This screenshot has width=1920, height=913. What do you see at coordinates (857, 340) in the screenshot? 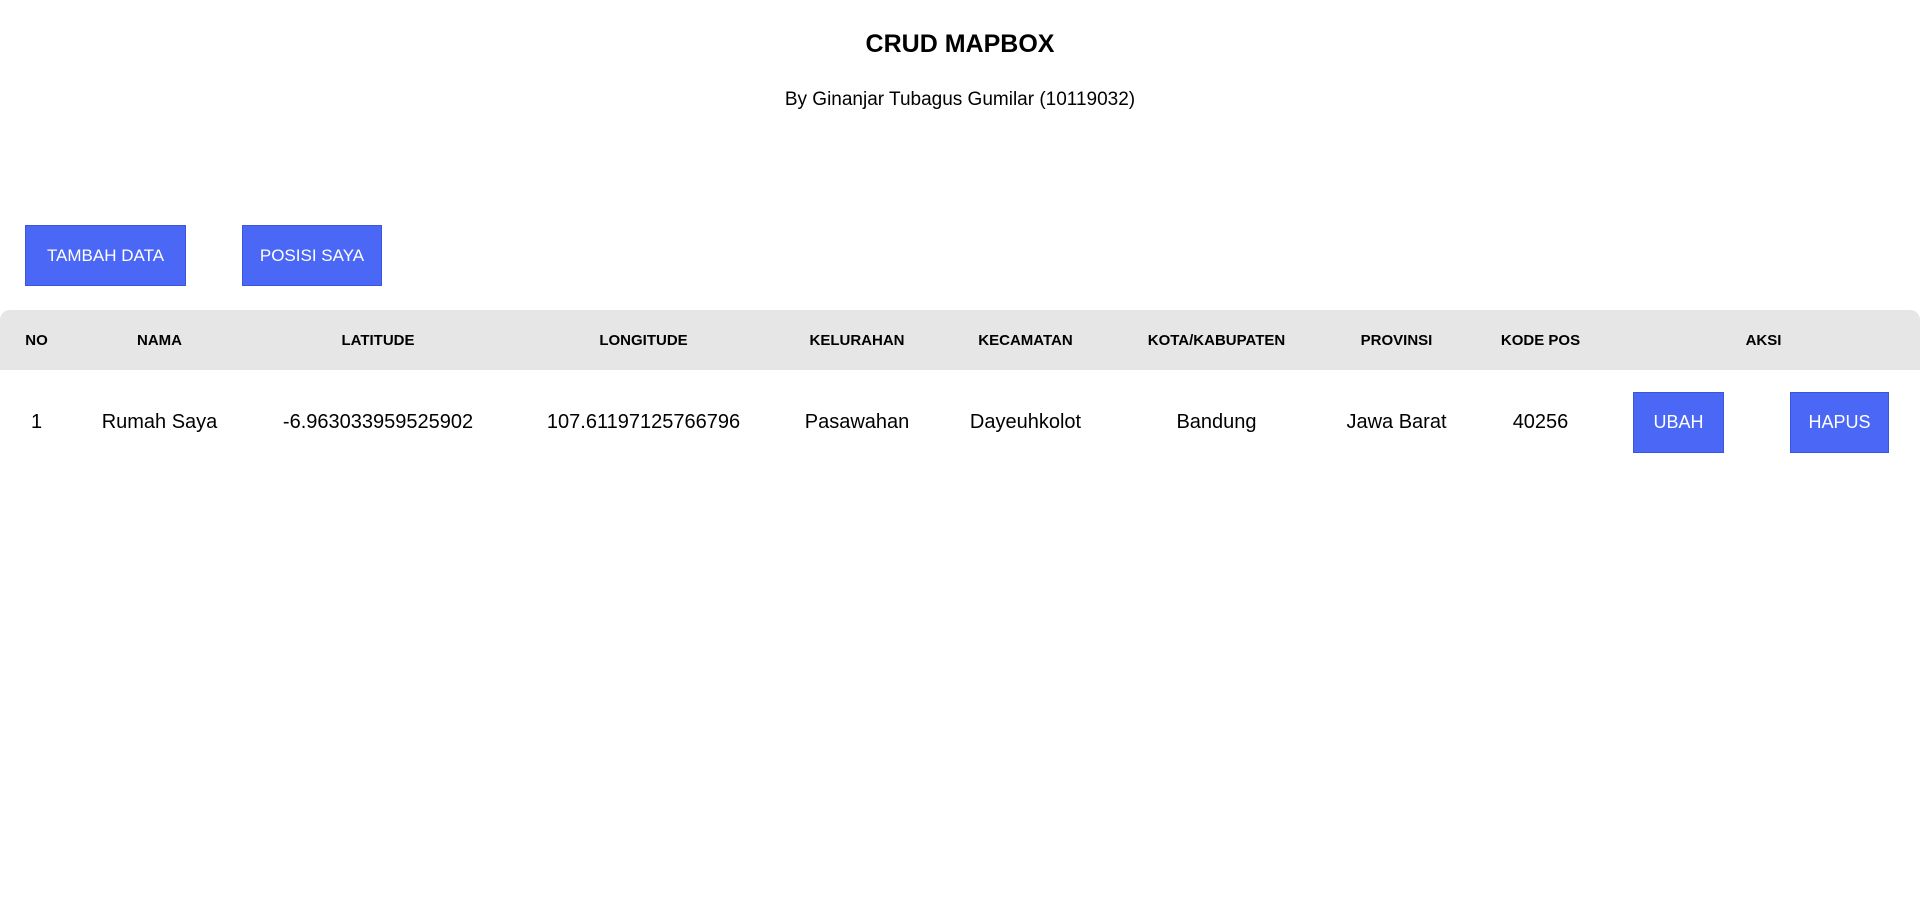
I see `column-header-kelurahan: KELURAHAN` at bounding box center [857, 340].